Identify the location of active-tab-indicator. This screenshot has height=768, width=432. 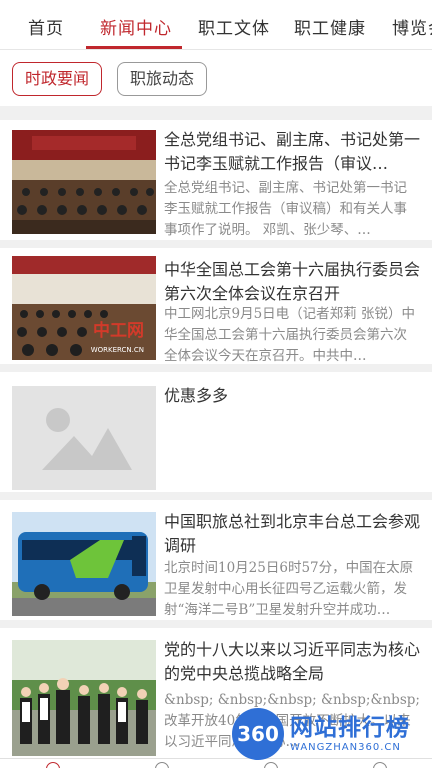
(134, 47).